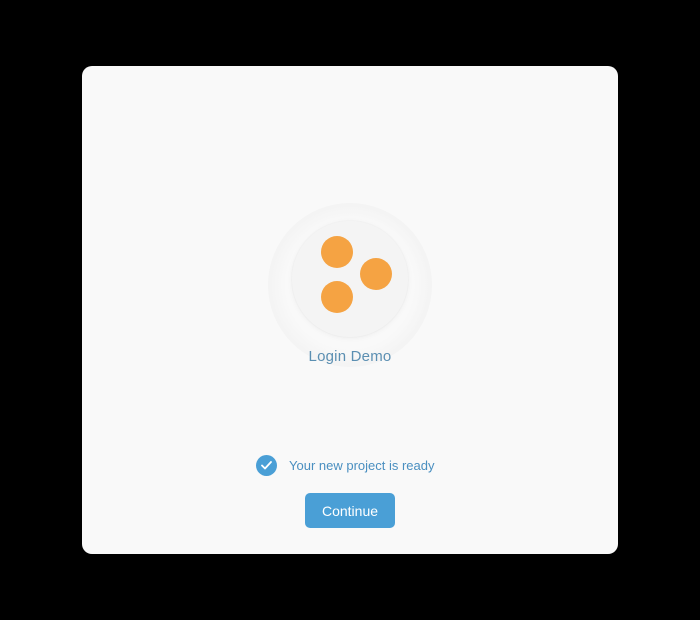 The image size is (700, 620). What do you see at coordinates (266, 465) in the screenshot?
I see `check-circle-icon` at bounding box center [266, 465].